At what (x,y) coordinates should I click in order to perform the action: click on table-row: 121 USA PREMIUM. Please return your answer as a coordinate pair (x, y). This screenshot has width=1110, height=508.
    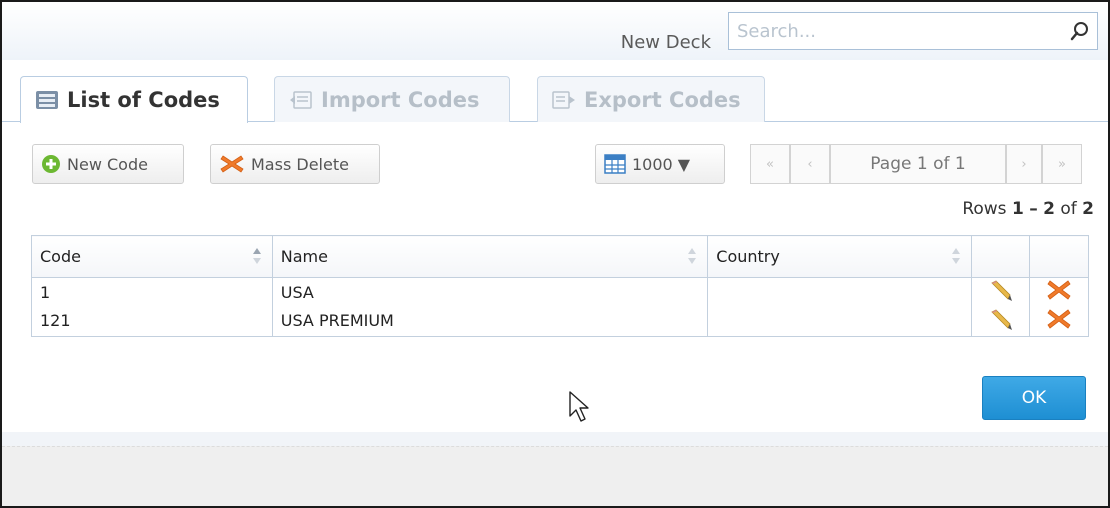
    Looking at the image, I should click on (560, 321).